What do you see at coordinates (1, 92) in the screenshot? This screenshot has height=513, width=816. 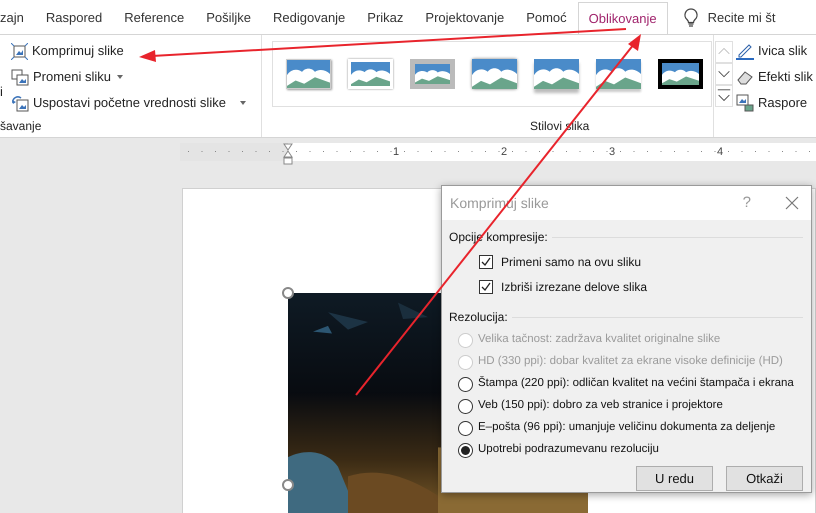 I see `ribbon-label: i` at bounding box center [1, 92].